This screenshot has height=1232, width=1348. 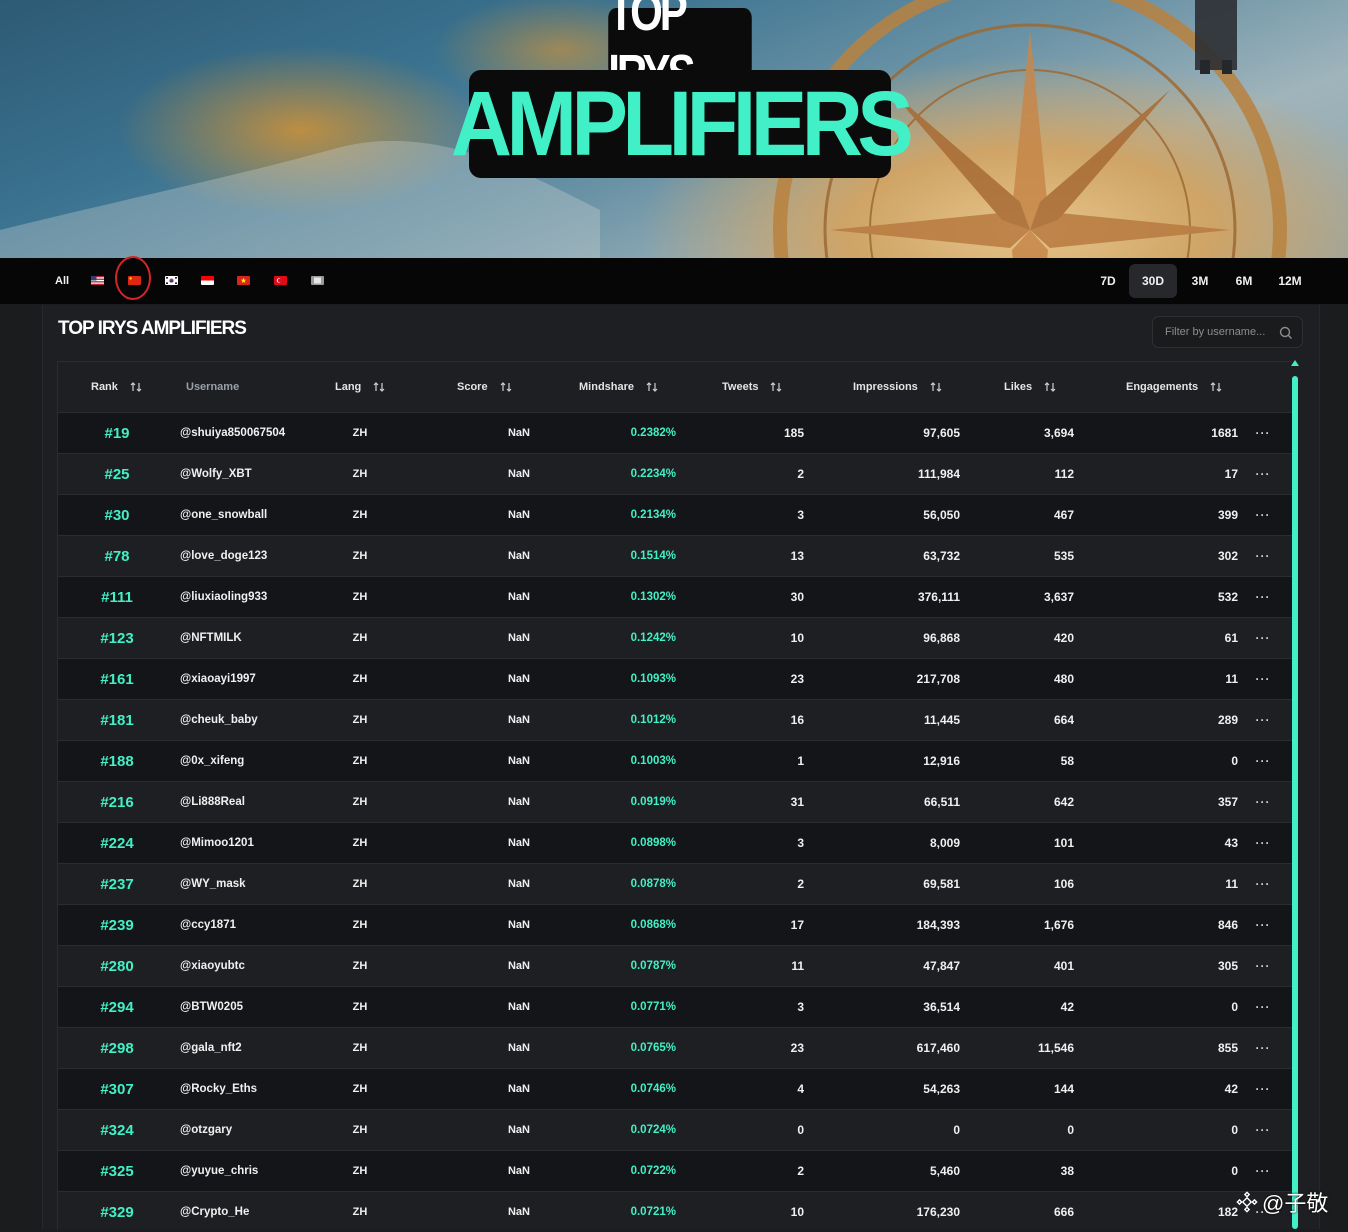 What do you see at coordinates (208, 925) in the screenshot?
I see `username-cell: @ccy1871` at bounding box center [208, 925].